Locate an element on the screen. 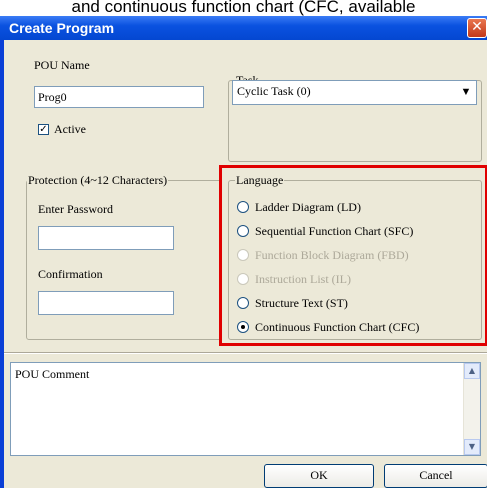 This screenshot has height=488, width=487. task-select-value: Cyclic Task (0) is located at coordinates (274, 91).